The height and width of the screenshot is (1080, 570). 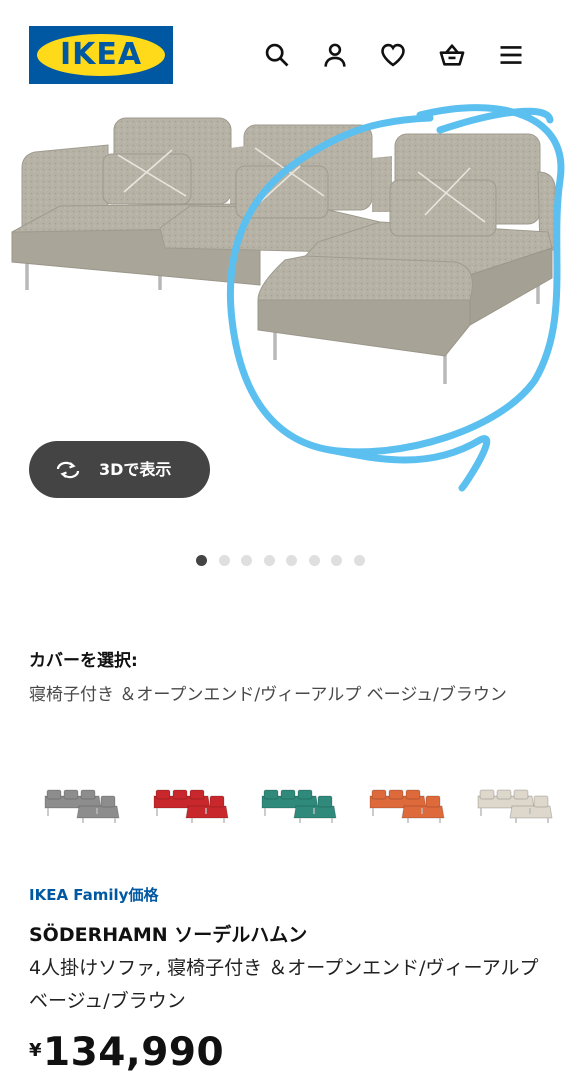 I want to click on basket-icon, so click(x=452, y=55).